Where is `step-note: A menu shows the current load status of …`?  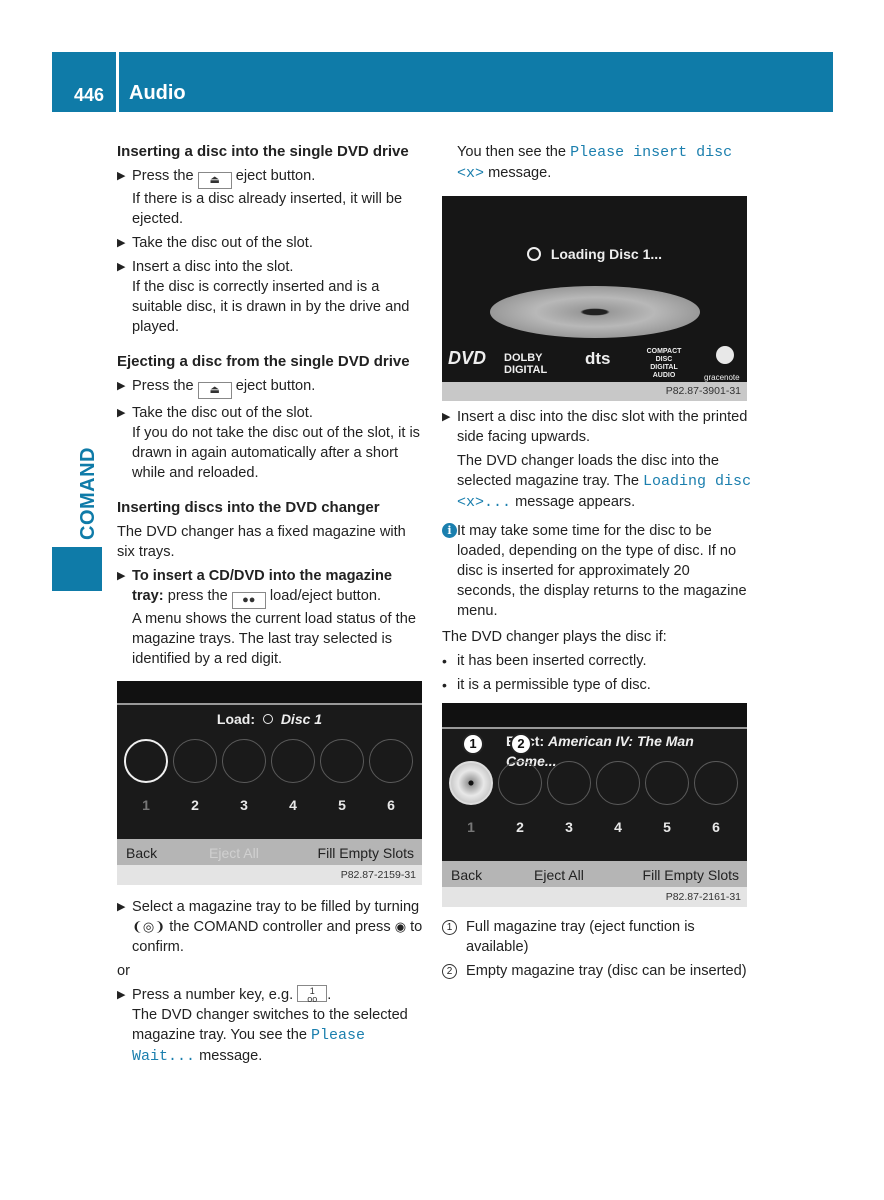 step-note: A menu shows the current load status of … is located at coordinates (274, 639).